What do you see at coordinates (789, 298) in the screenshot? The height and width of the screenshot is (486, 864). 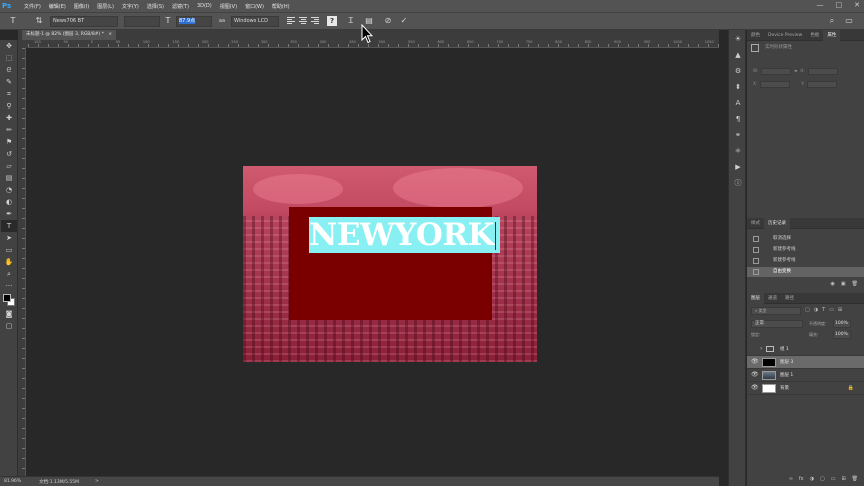 I see `tab-paths: 路径` at bounding box center [789, 298].